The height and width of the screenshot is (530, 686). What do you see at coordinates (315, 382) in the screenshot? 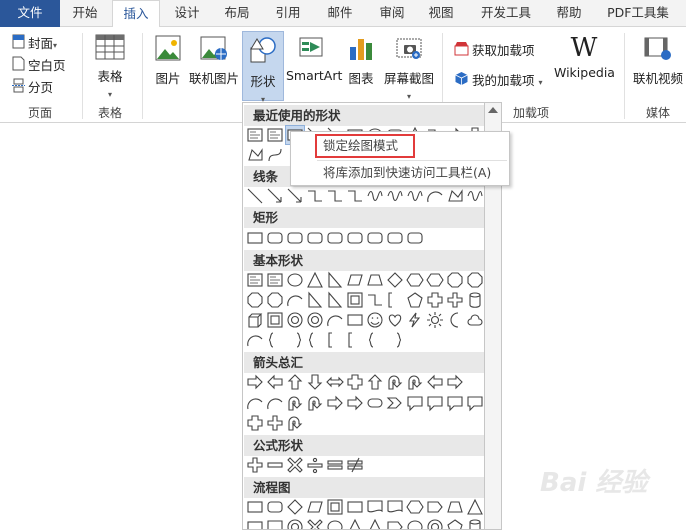
I see `shape-darrow-icon` at bounding box center [315, 382].